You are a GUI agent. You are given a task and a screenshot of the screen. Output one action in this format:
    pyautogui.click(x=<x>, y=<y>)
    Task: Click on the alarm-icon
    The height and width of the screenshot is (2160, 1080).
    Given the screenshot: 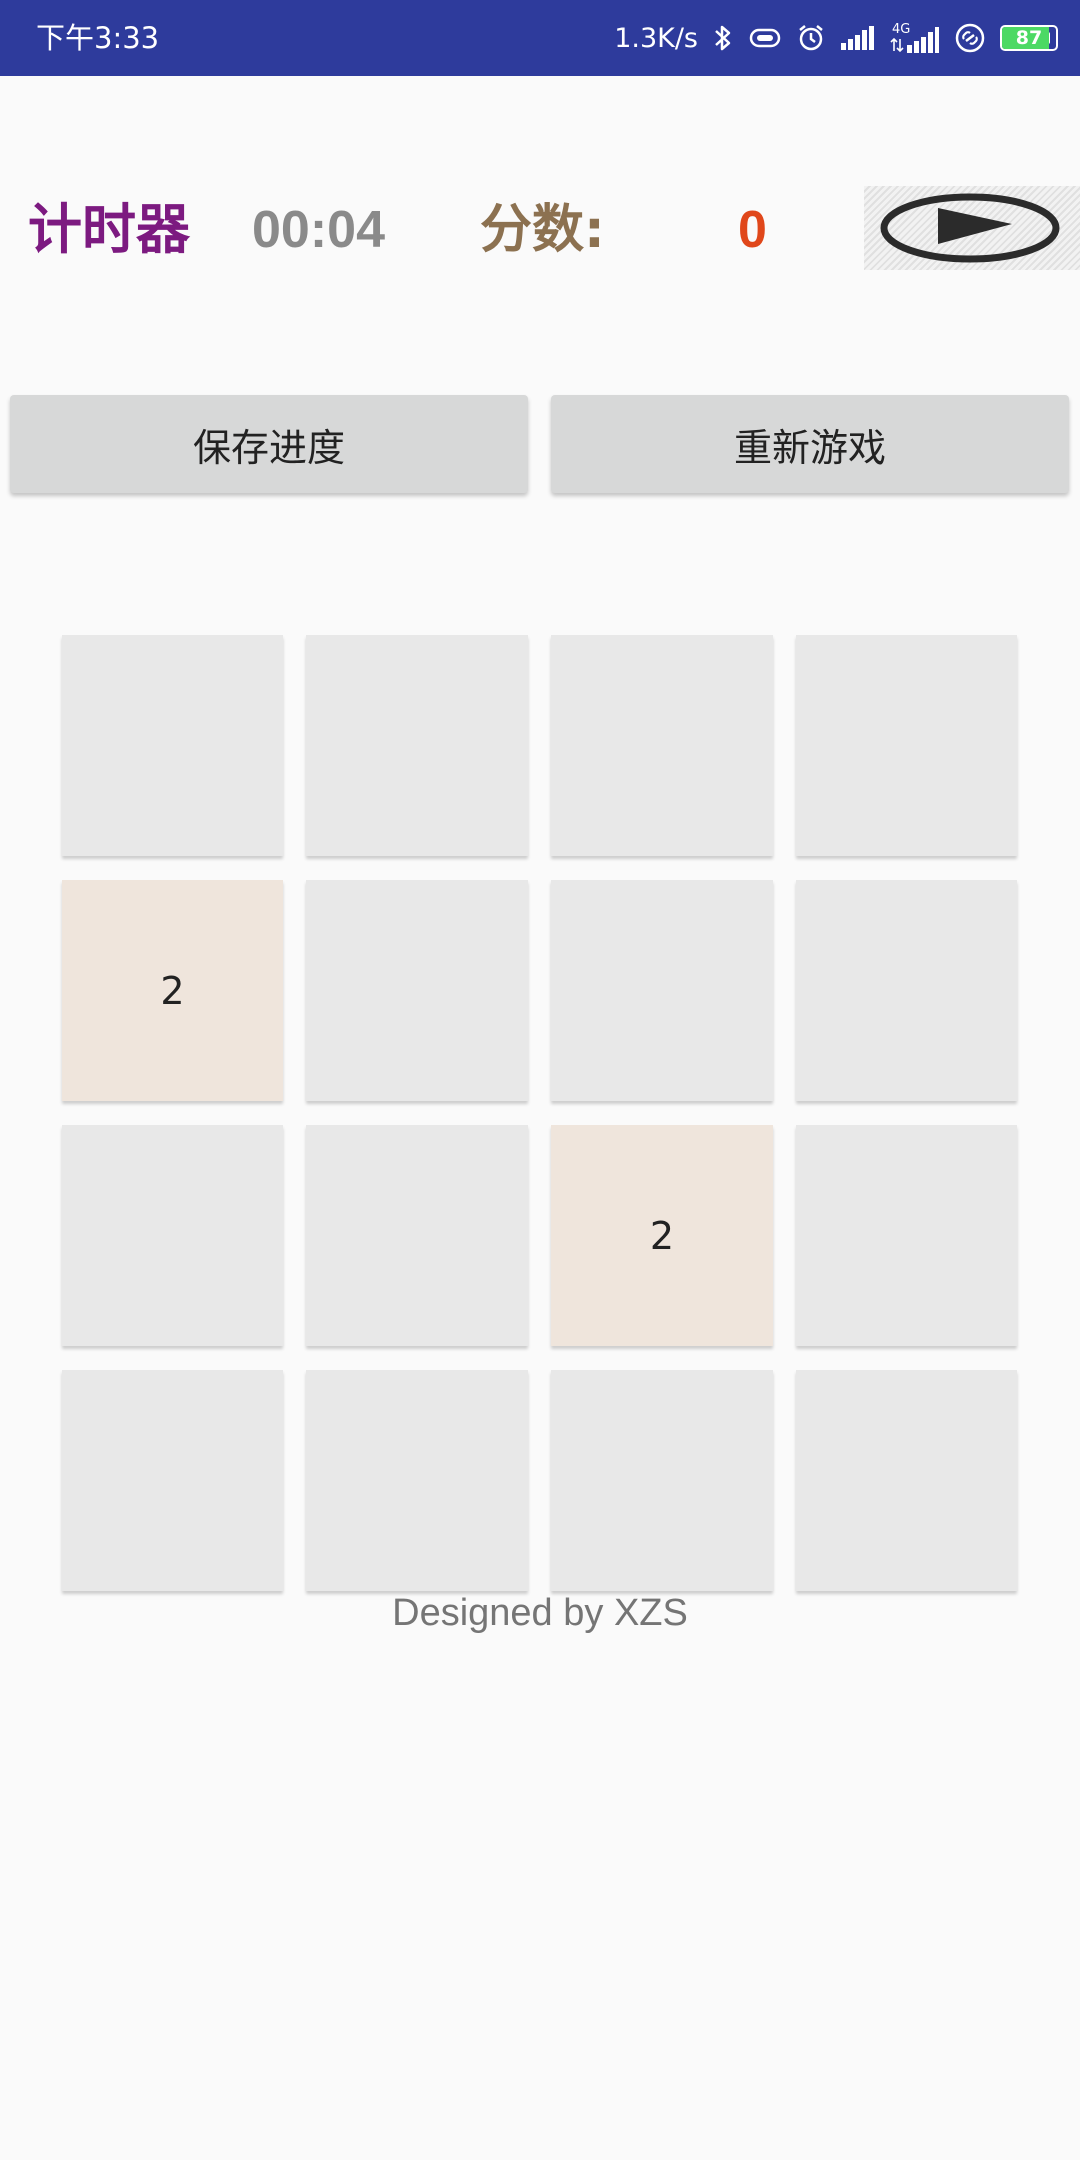 What is the action you would take?
    pyautogui.click(x=811, y=38)
    